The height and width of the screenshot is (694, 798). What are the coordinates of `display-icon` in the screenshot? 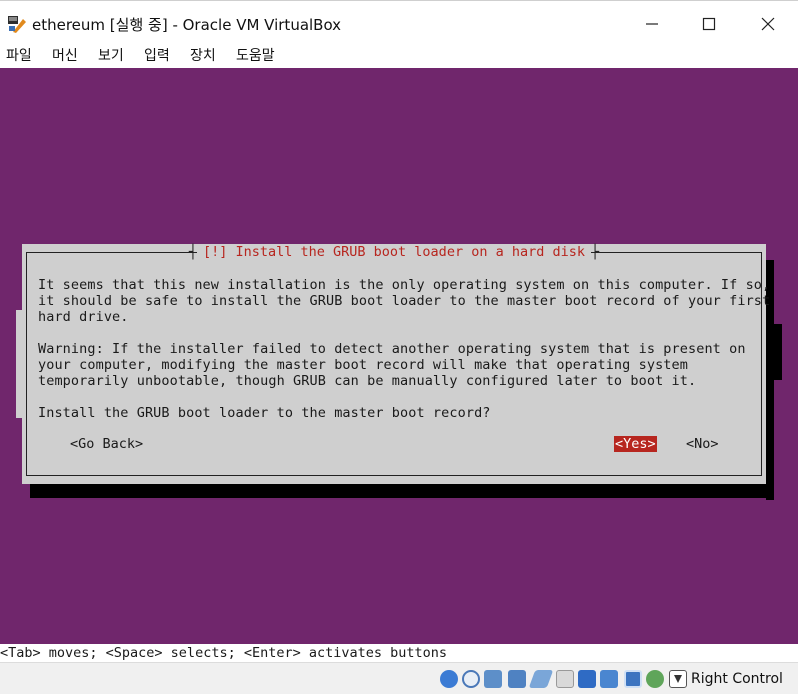 It's located at (587, 679).